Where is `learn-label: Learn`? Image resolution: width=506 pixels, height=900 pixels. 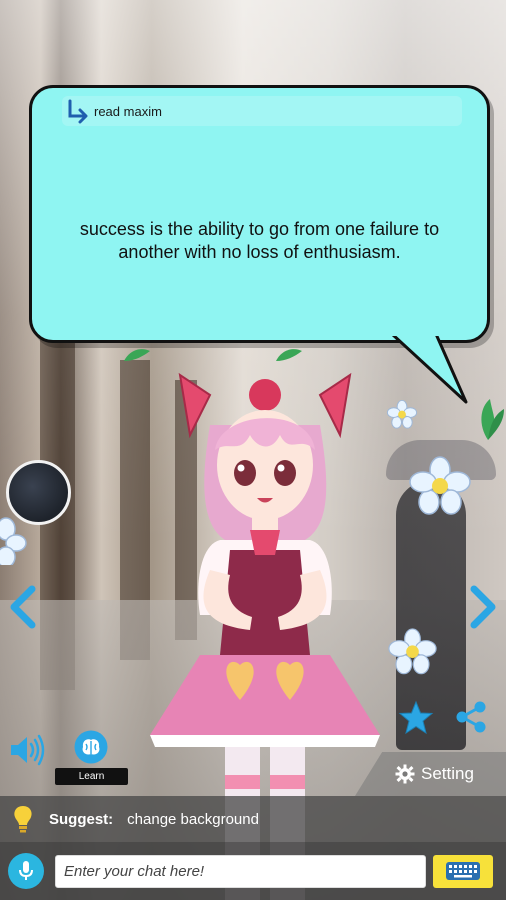 learn-label: Learn is located at coordinates (91, 776).